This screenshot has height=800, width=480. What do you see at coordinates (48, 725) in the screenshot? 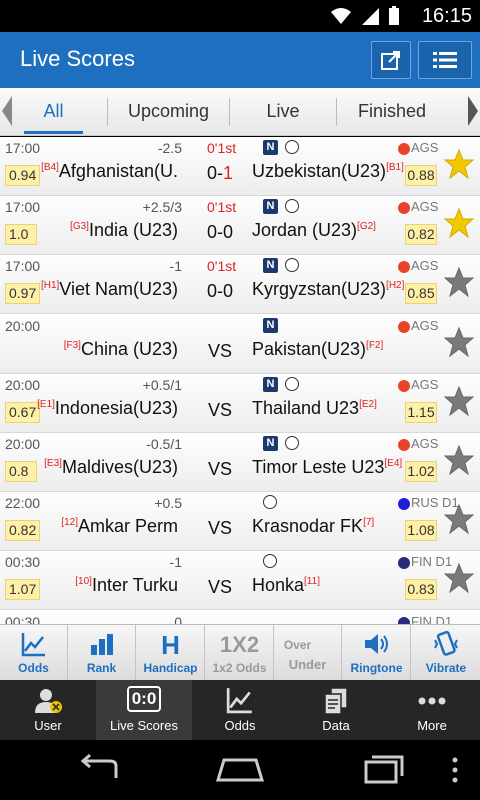
I see `nav-label: User` at bounding box center [48, 725].